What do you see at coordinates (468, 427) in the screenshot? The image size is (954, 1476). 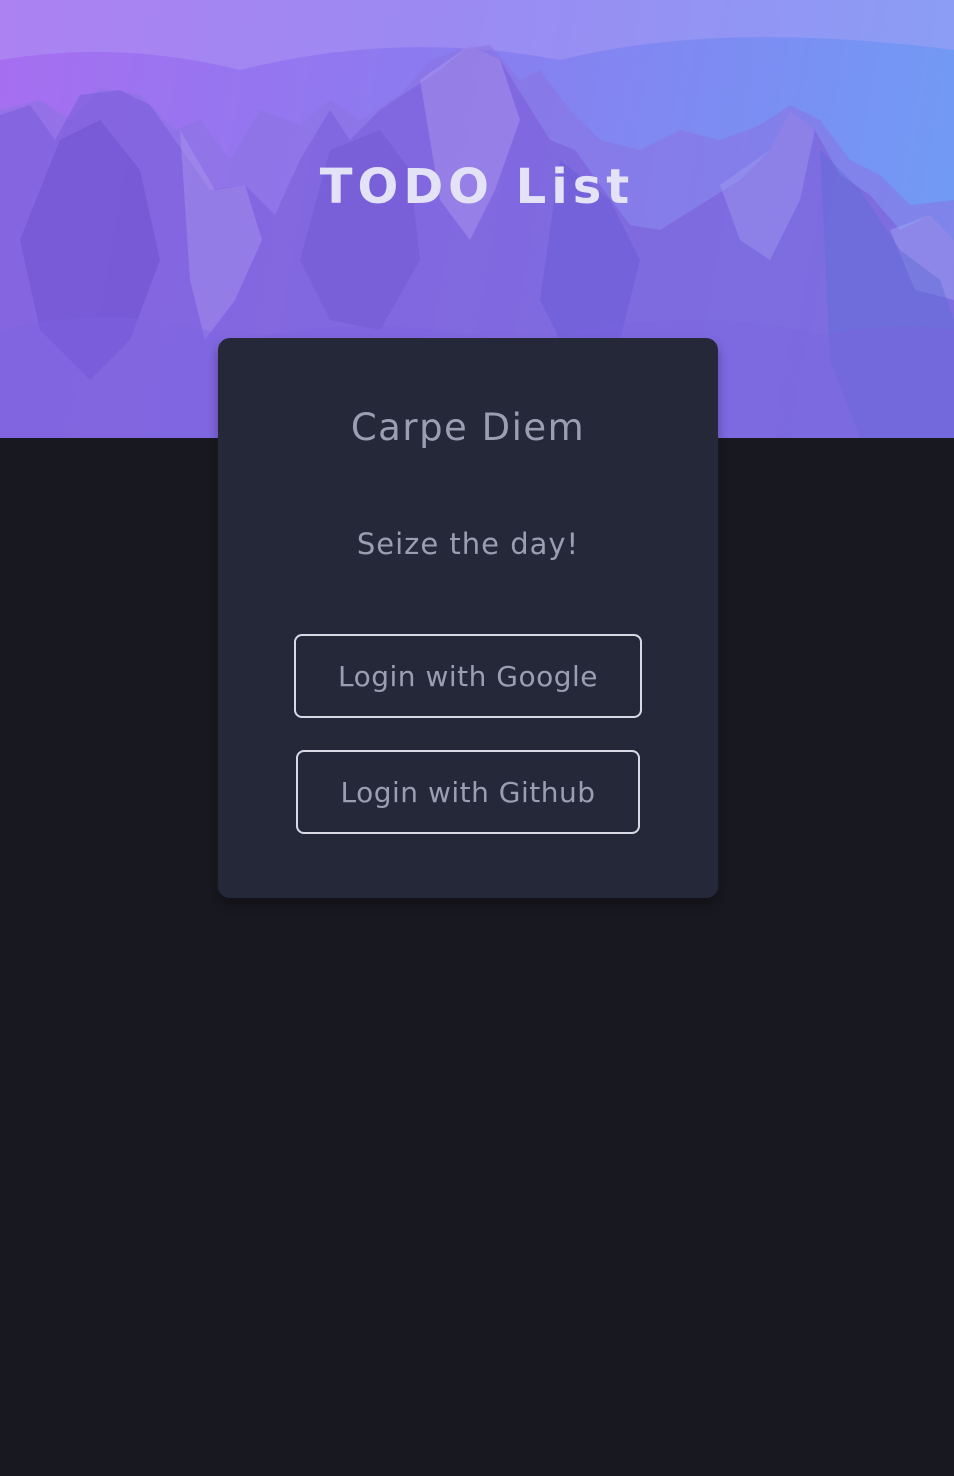 I see `card-title: Carpe Diem` at bounding box center [468, 427].